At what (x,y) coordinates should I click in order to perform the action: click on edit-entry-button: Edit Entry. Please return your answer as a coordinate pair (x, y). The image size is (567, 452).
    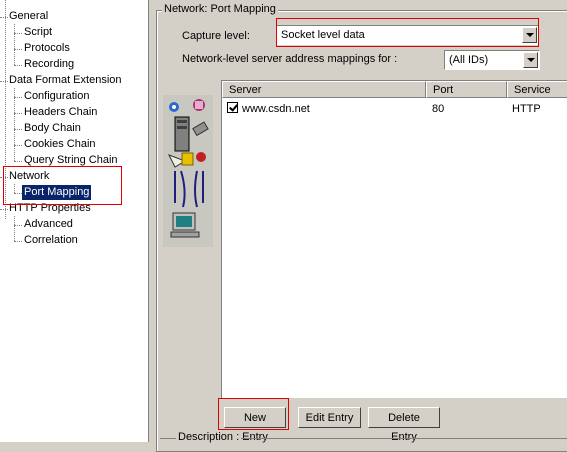
    Looking at the image, I should click on (329, 417).